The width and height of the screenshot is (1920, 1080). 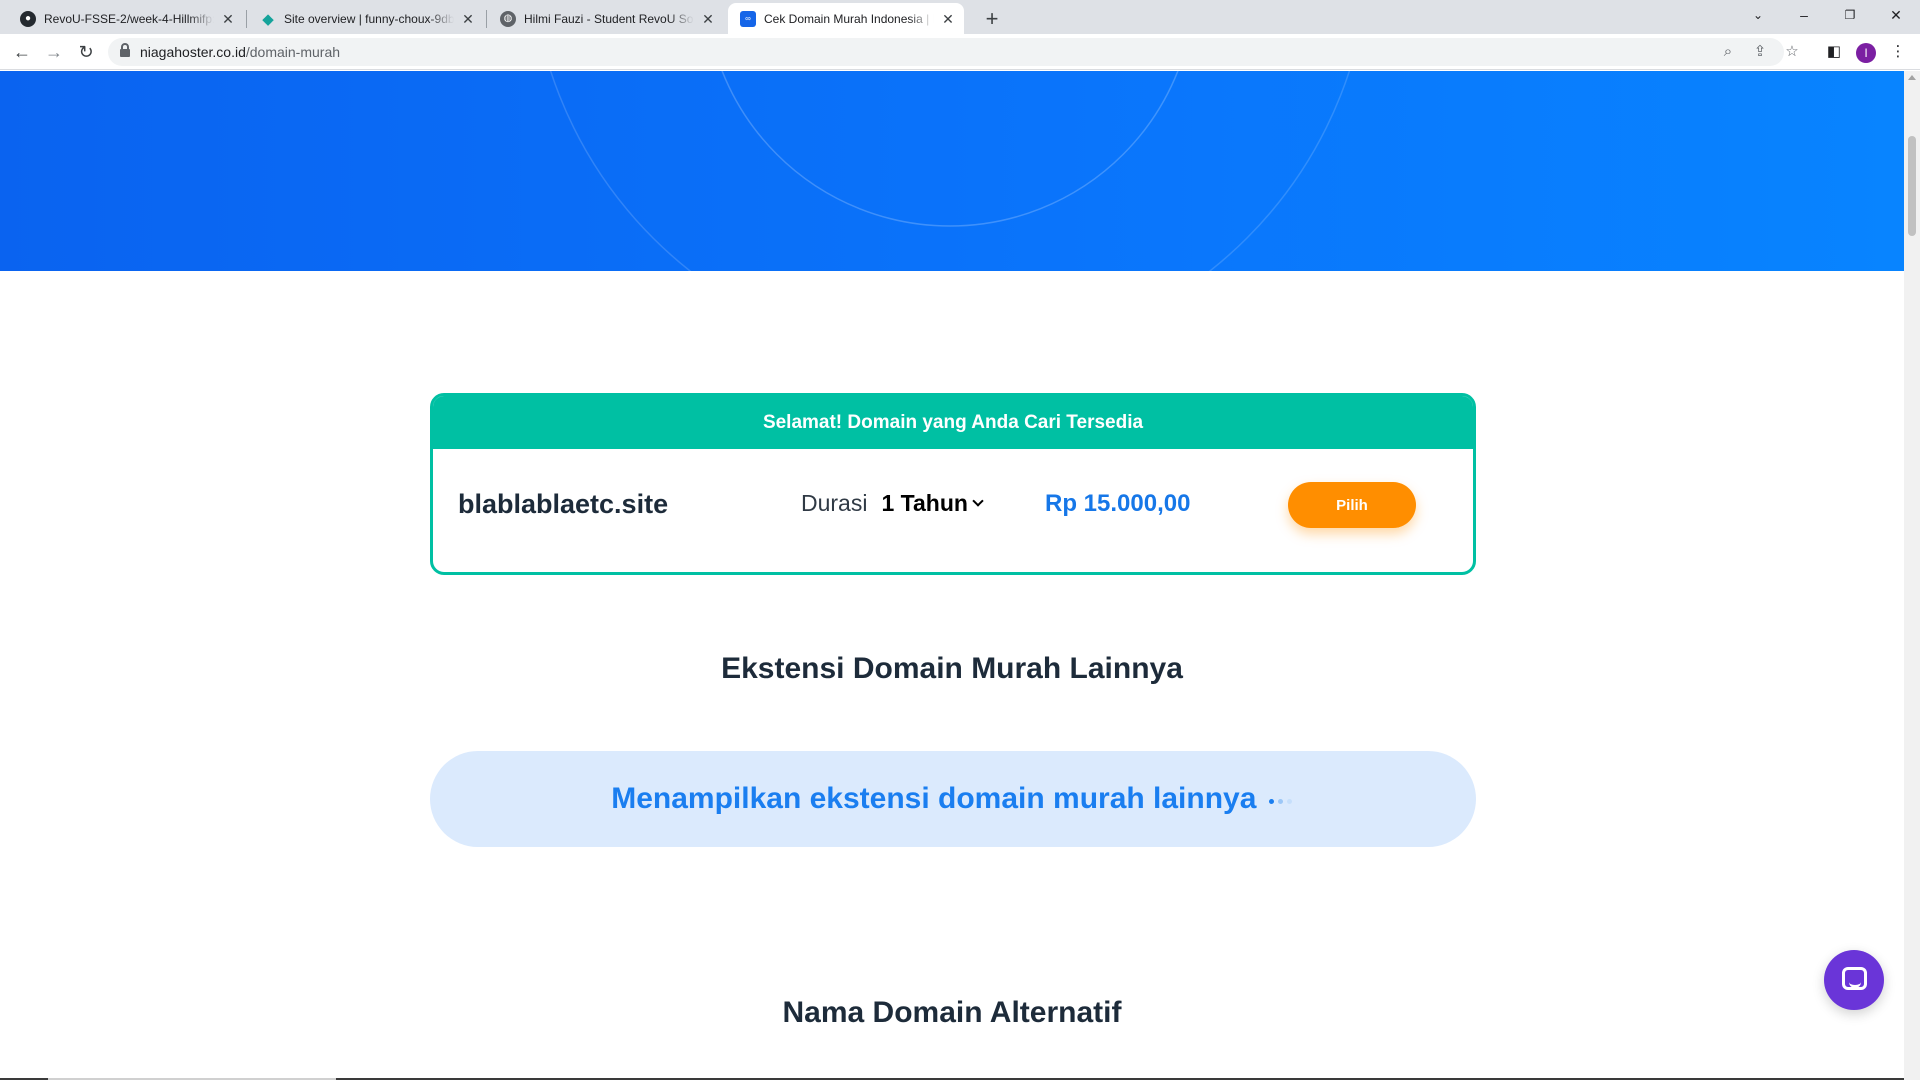 I want to click on tab-title: RevoU-FSSE-2/week-4-Hillmifp: w, so click(x=129, y=18).